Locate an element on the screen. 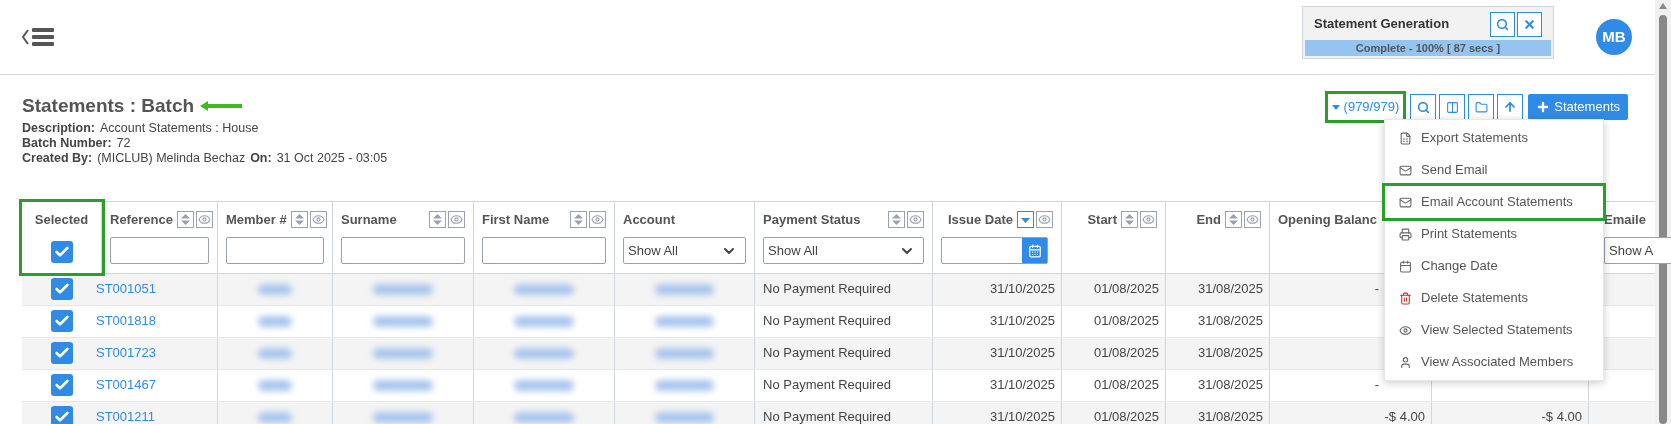 The height and width of the screenshot is (424, 1671). search-icon is located at coordinates (1423, 107).